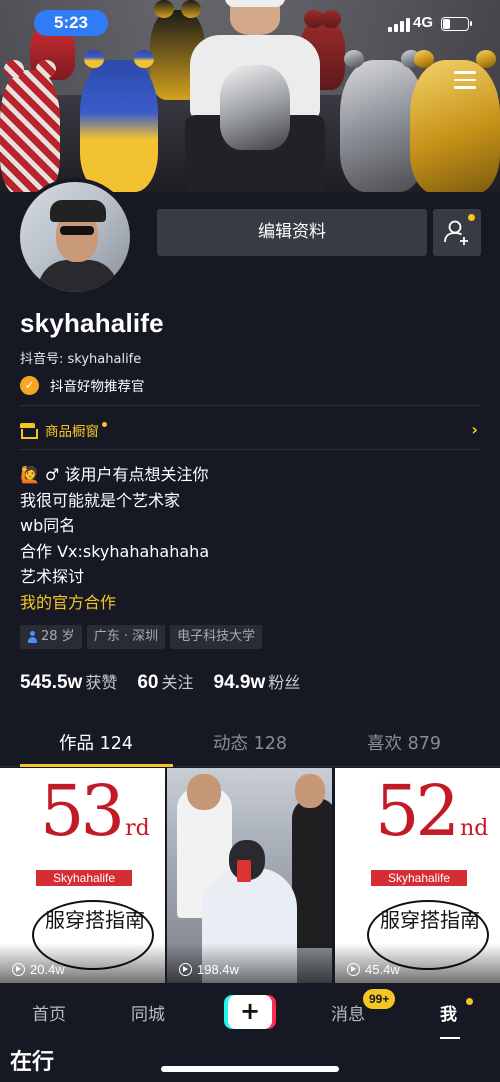 This screenshot has height=1082, width=500. I want to click on tab-likes: 喜欢 879, so click(404, 744).